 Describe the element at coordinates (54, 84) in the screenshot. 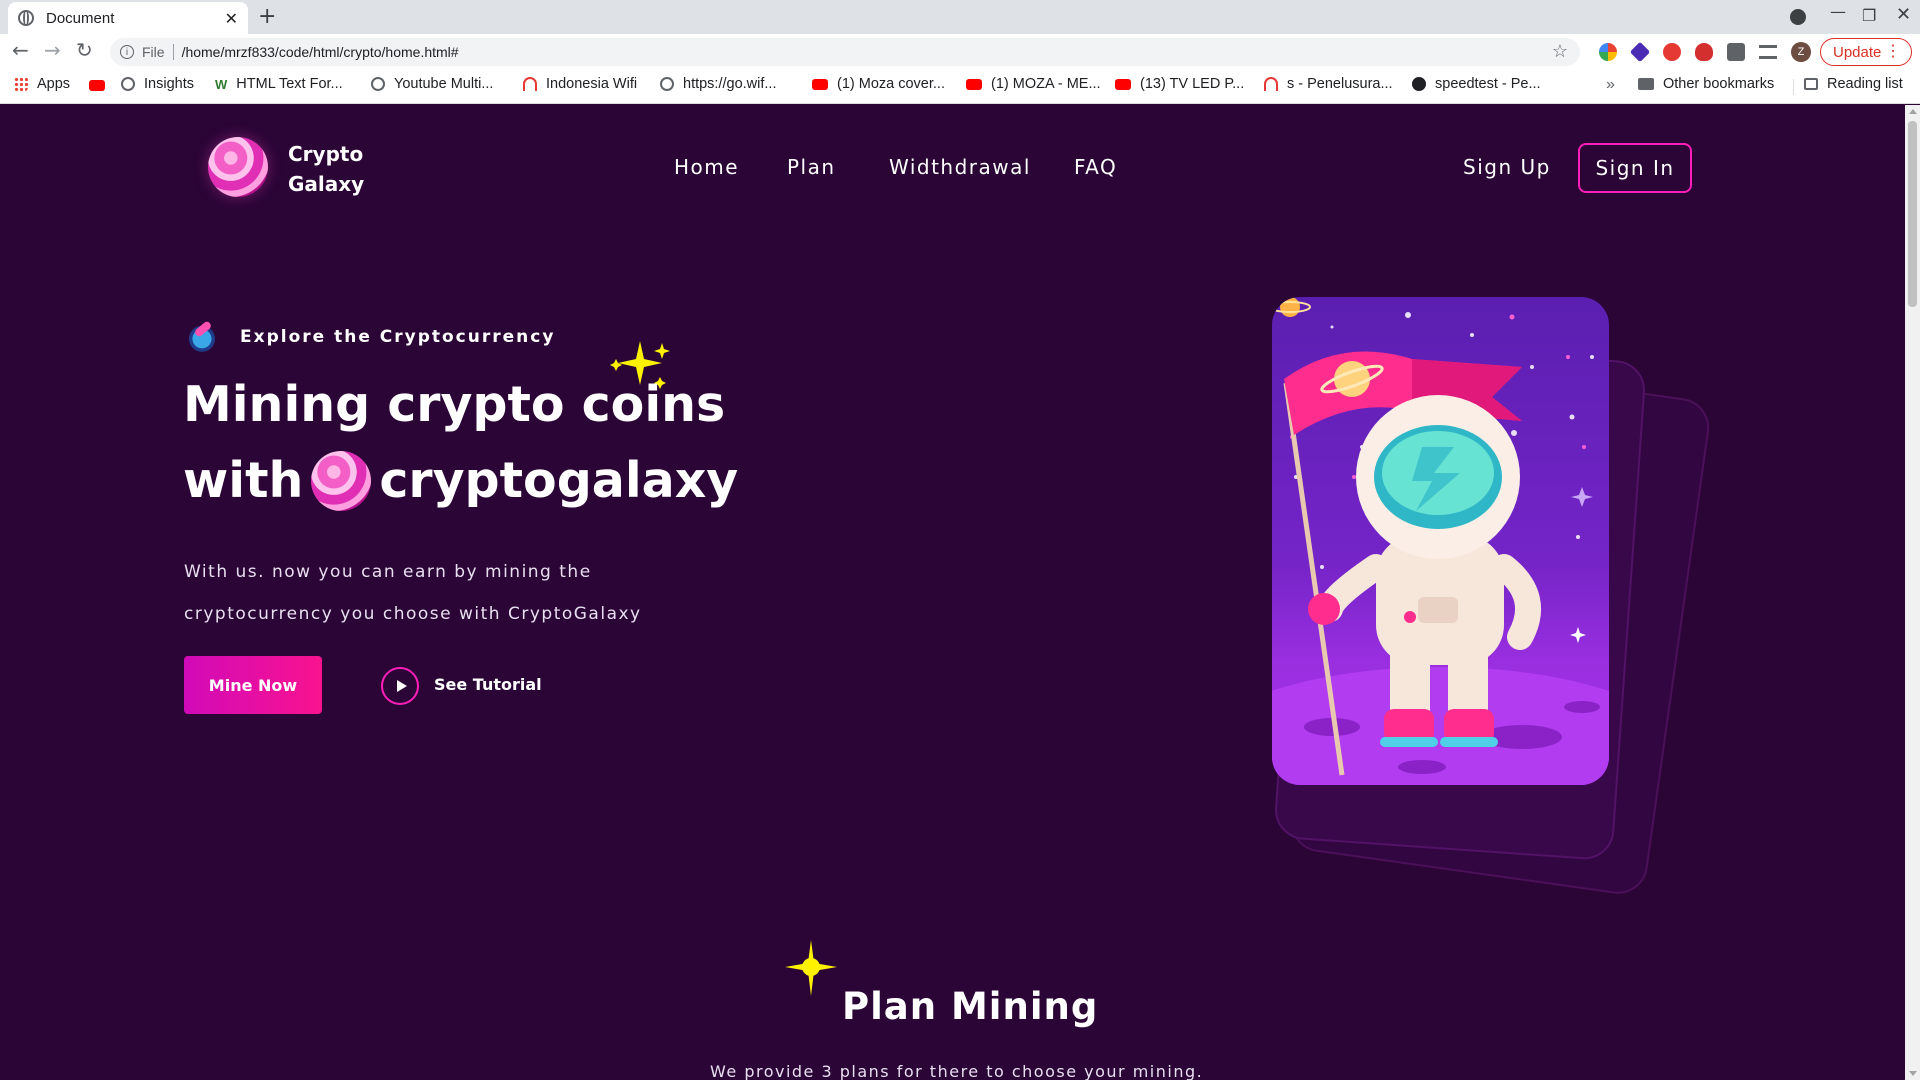

I see `bookmark-label: Apps` at that location.